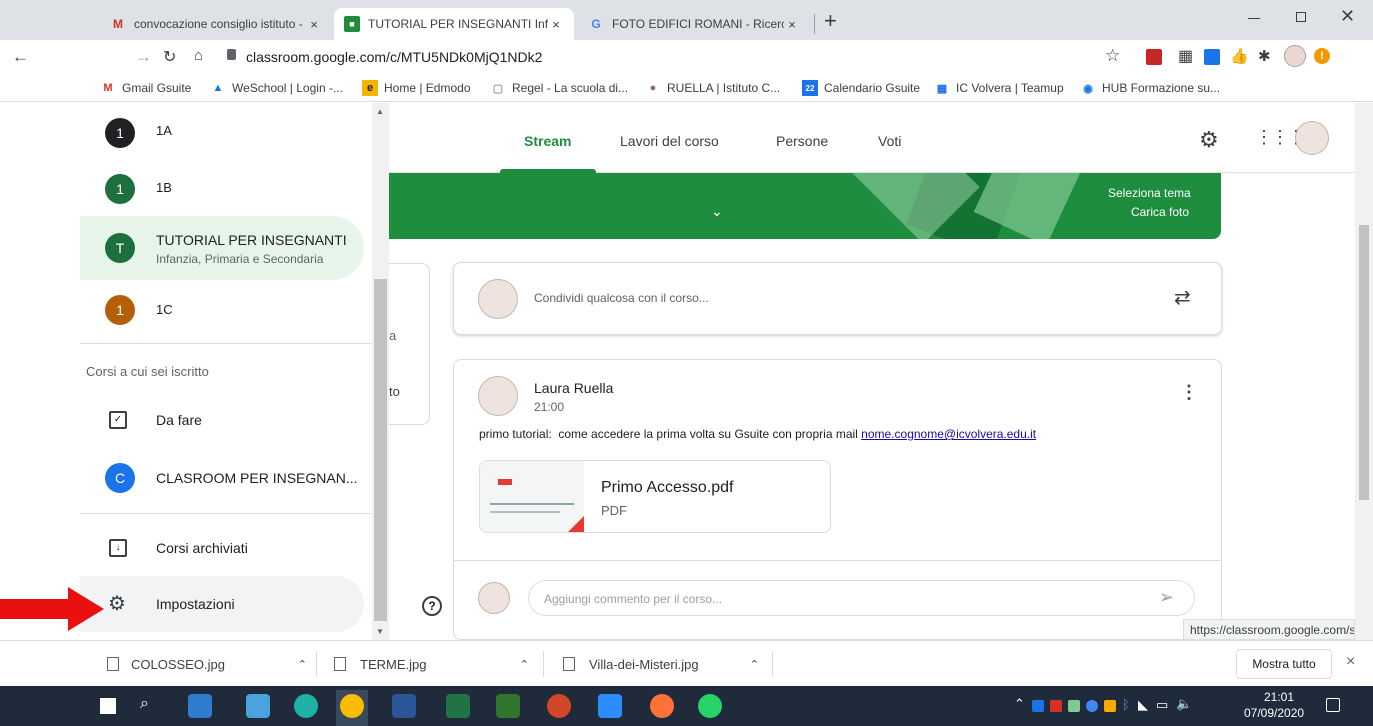 The width and height of the screenshot is (1373, 726). What do you see at coordinates (1274, 713) in the screenshot?
I see `taskbar-date: 07/09/2020` at bounding box center [1274, 713].